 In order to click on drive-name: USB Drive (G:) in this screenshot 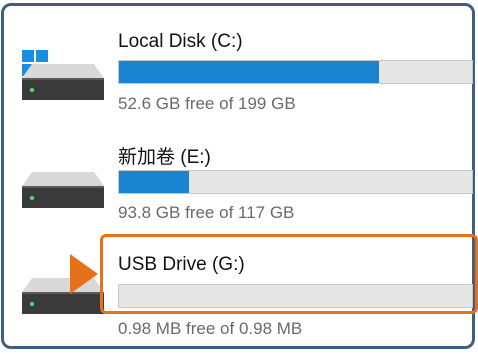, I will do `click(181, 264)`.